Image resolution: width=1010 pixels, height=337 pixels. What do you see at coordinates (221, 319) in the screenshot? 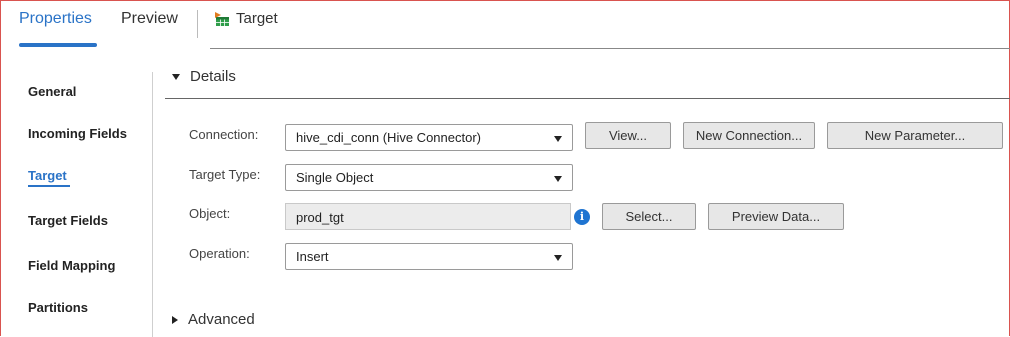
I see `advanced-title: Advanced` at bounding box center [221, 319].